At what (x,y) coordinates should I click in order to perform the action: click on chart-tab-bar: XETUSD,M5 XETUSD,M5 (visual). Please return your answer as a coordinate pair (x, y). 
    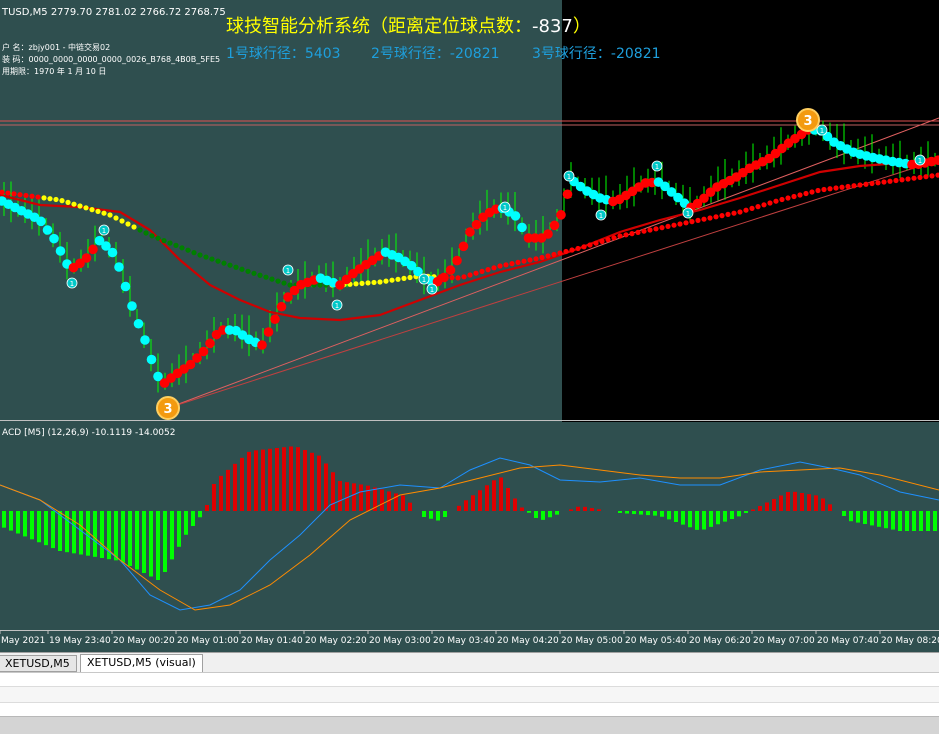
    Looking at the image, I should click on (469, 662).